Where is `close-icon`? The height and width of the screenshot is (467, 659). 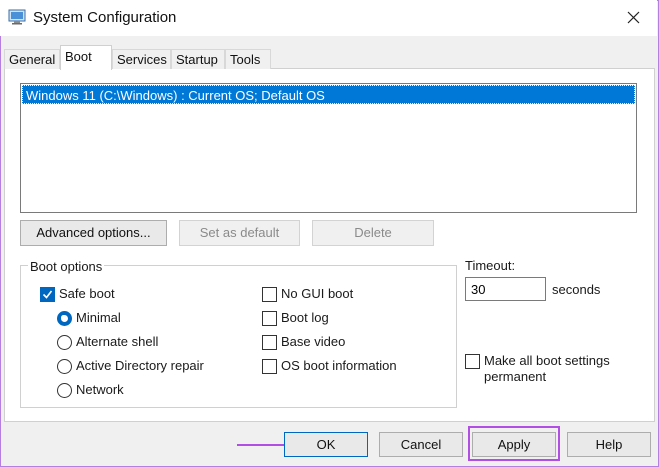
close-icon is located at coordinates (633, 17).